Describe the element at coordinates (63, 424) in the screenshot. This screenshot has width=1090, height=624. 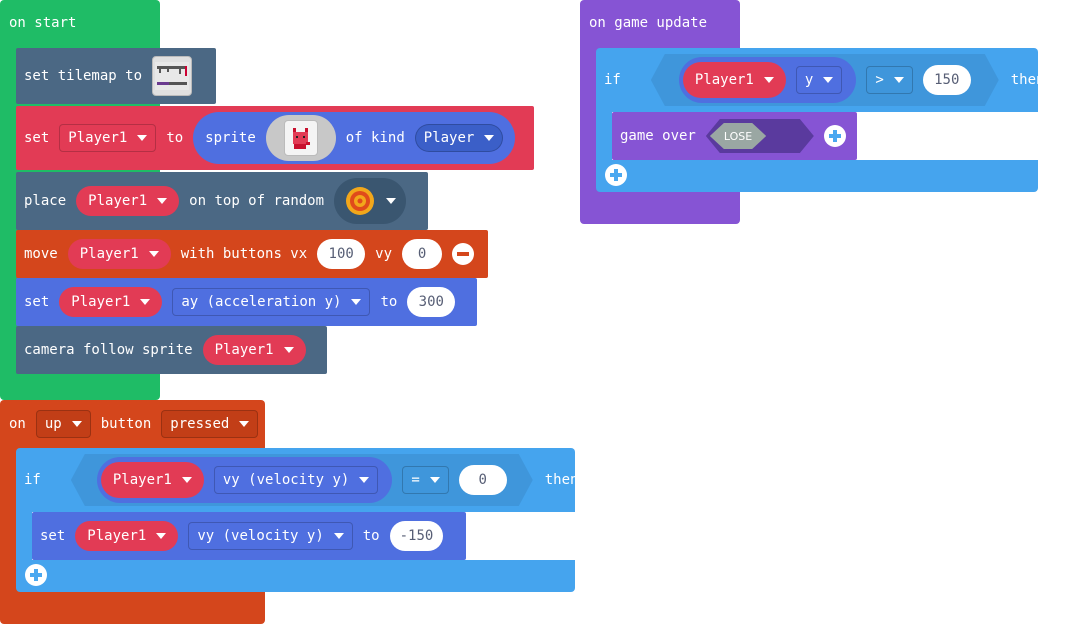
I see `button-dropdown: up` at that location.